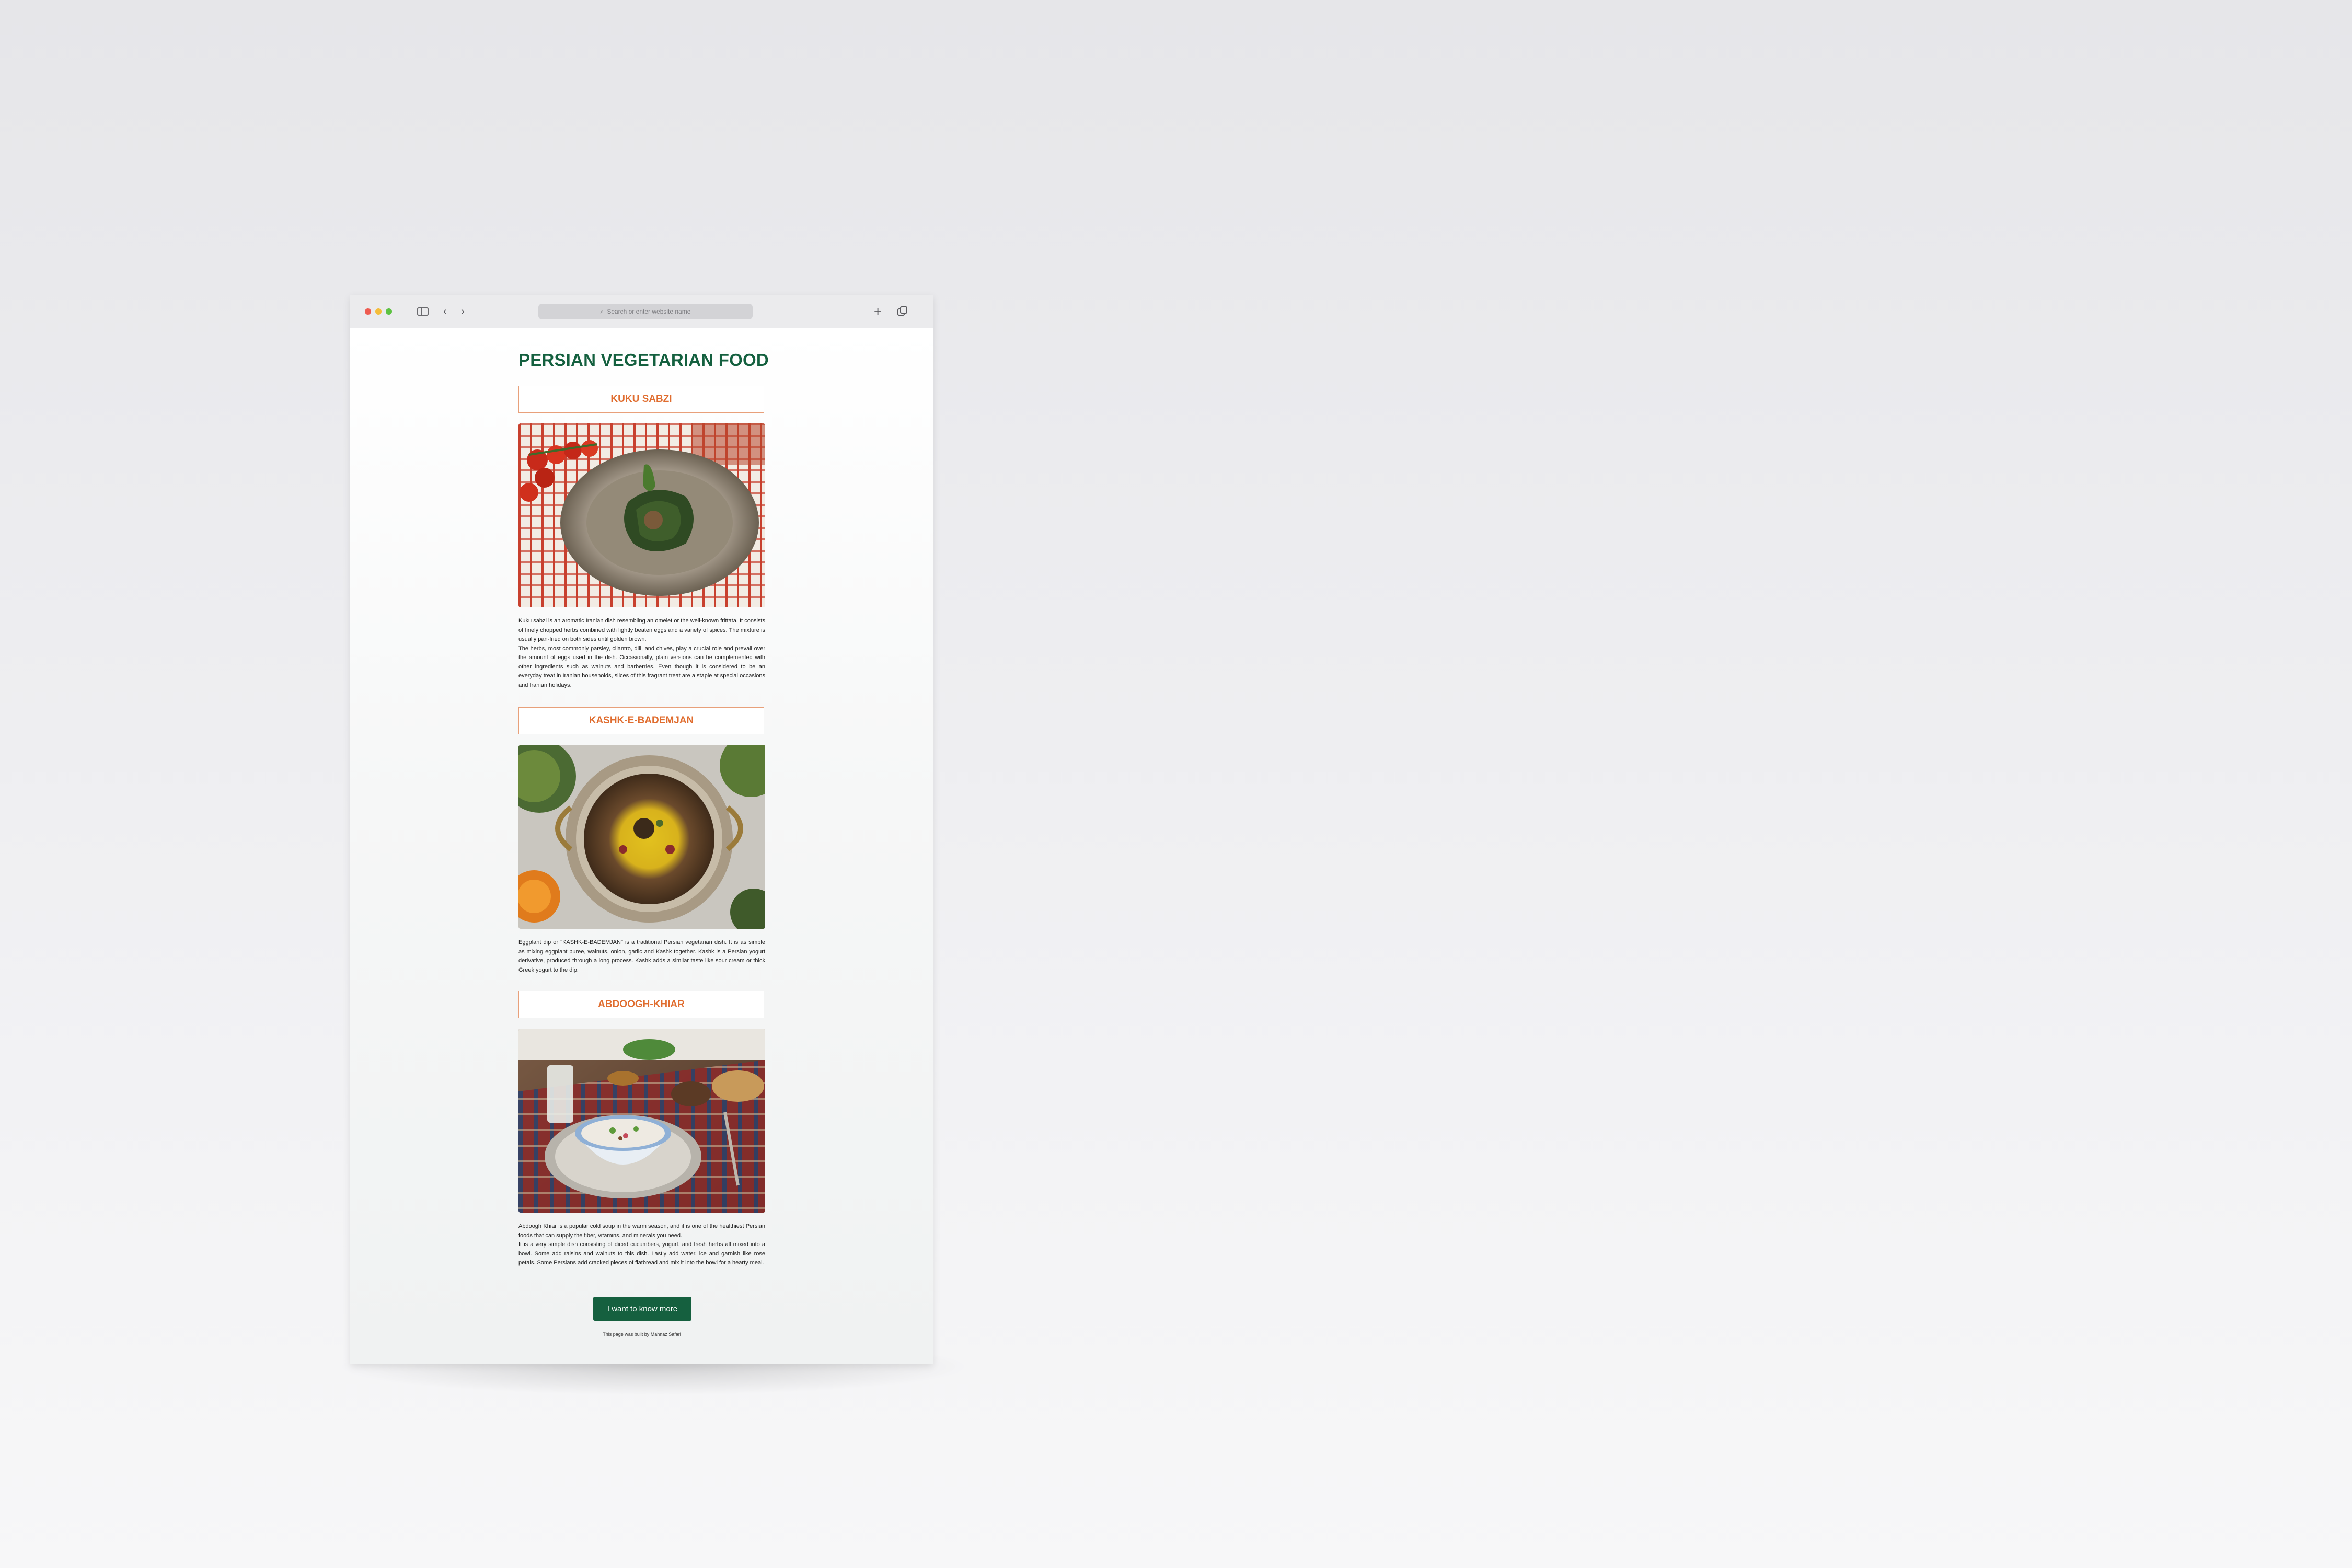  I want to click on zoom-window-button, so click(389, 311).